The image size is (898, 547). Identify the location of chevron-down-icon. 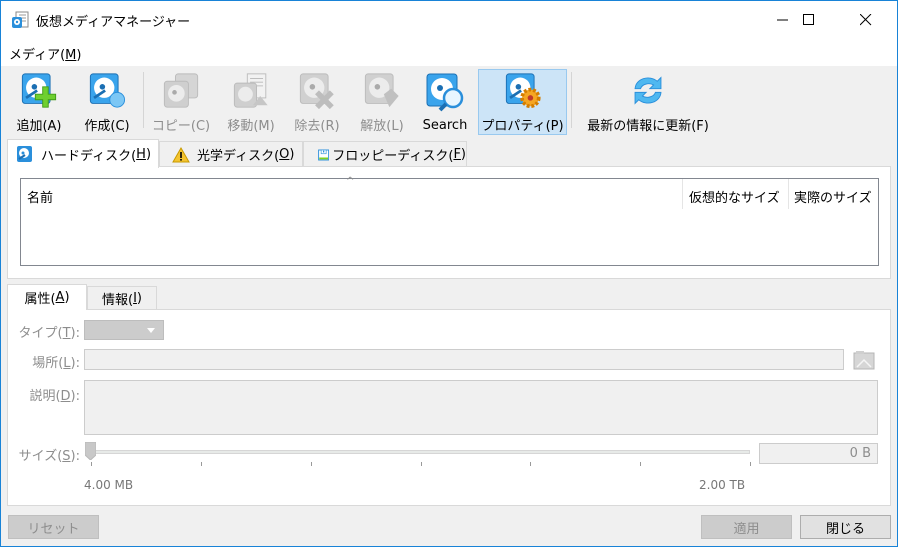
(151, 330).